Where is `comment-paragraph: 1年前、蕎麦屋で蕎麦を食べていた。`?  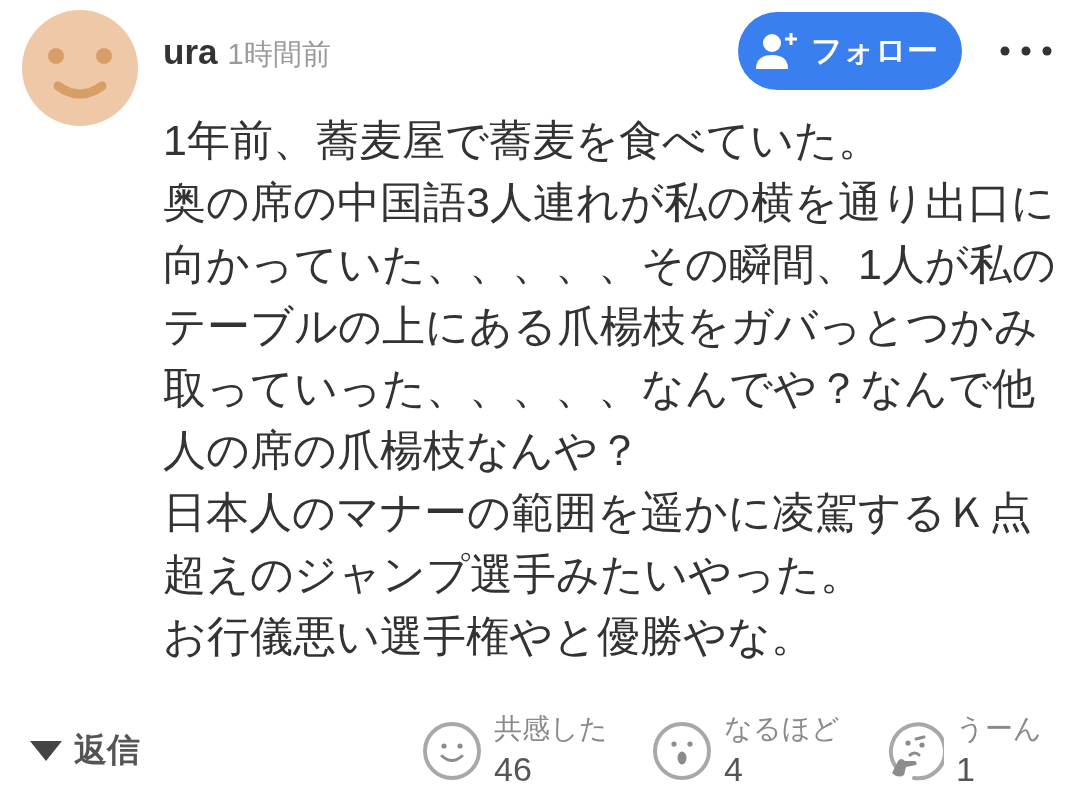 comment-paragraph: 1年前、蕎麦屋で蕎麦を食べていた。 is located at coordinates (522, 141).